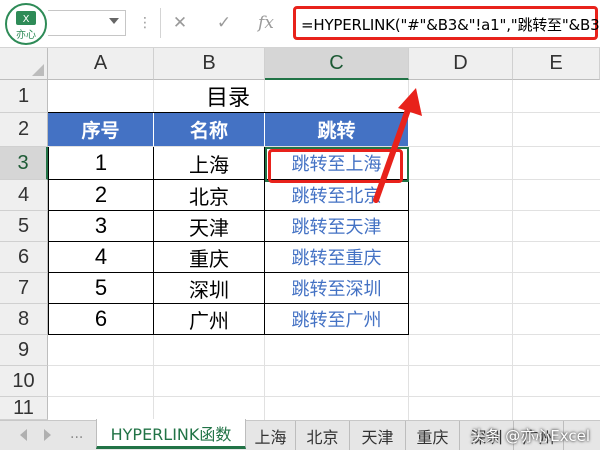  What do you see at coordinates (24, 350) in the screenshot?
I see `row-header-9: 9` at bounding box center [24, 350].